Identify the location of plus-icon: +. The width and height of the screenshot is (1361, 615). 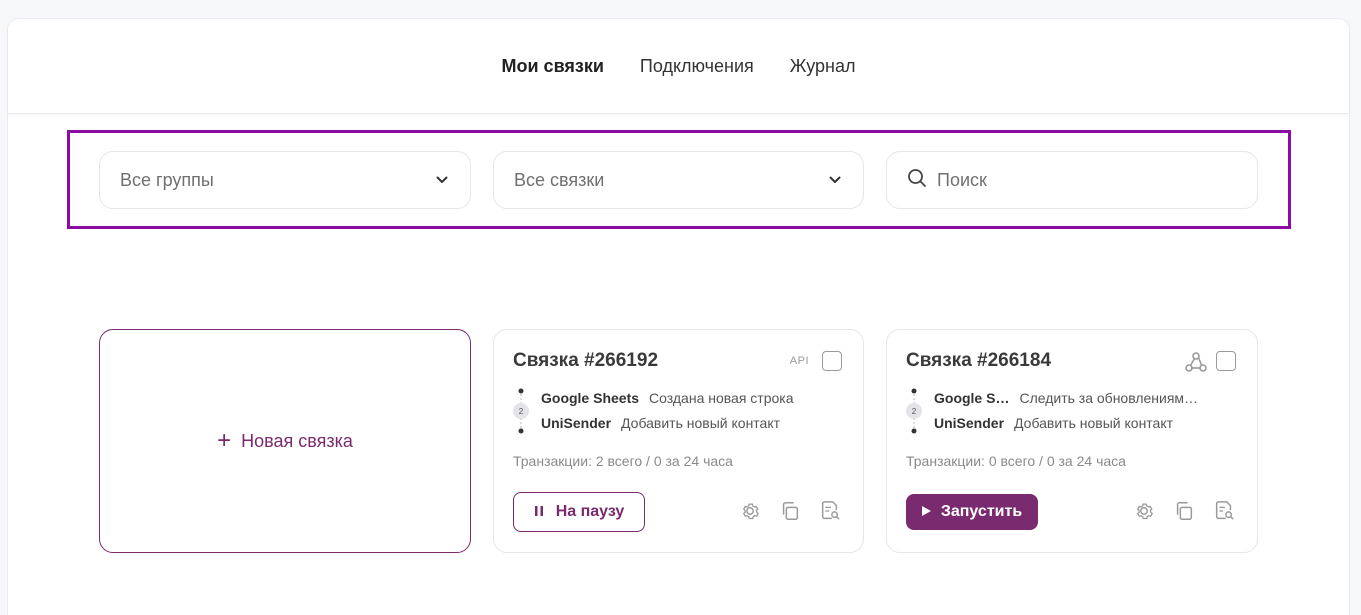
(224, 440).